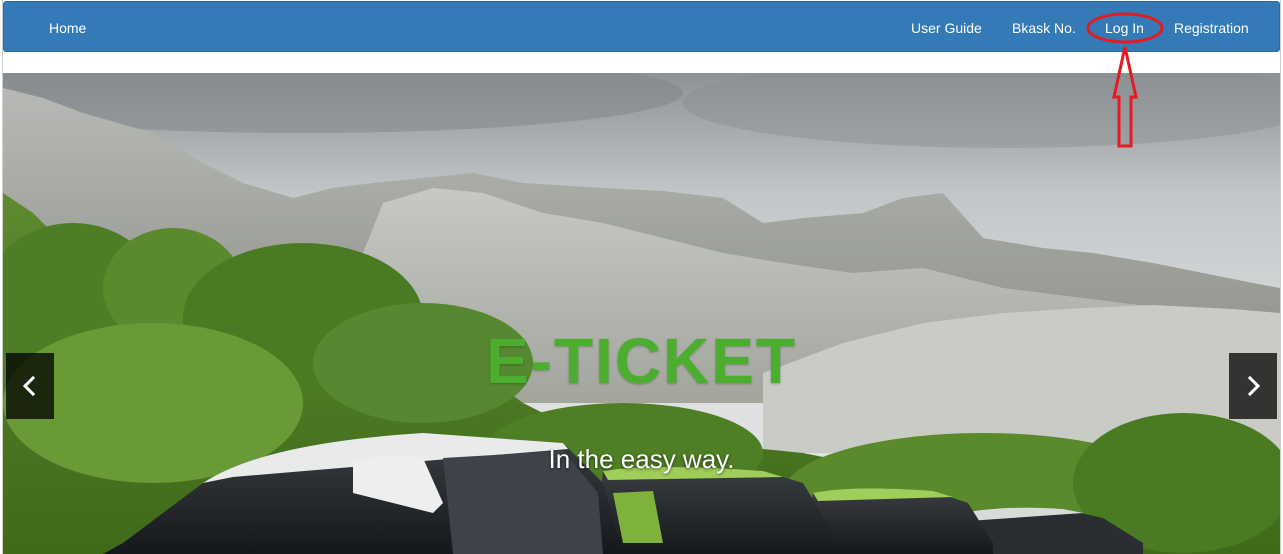 The height and width of the screenshot is (554, 1283). What do you see at coordinates (641, 361) in the screenshot?
I see `hero-title: E-TICKET` at bounding box center [641, 361].